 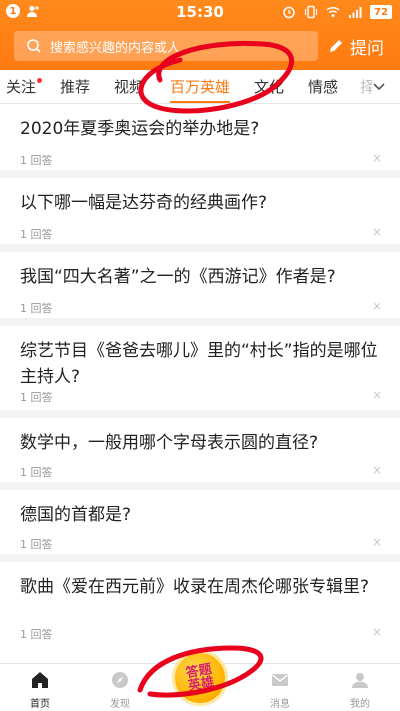 What do you see at coordinates (360, 704) in the screenshot?
I see `nav-label: 我的` at bounding box center [360, 704].